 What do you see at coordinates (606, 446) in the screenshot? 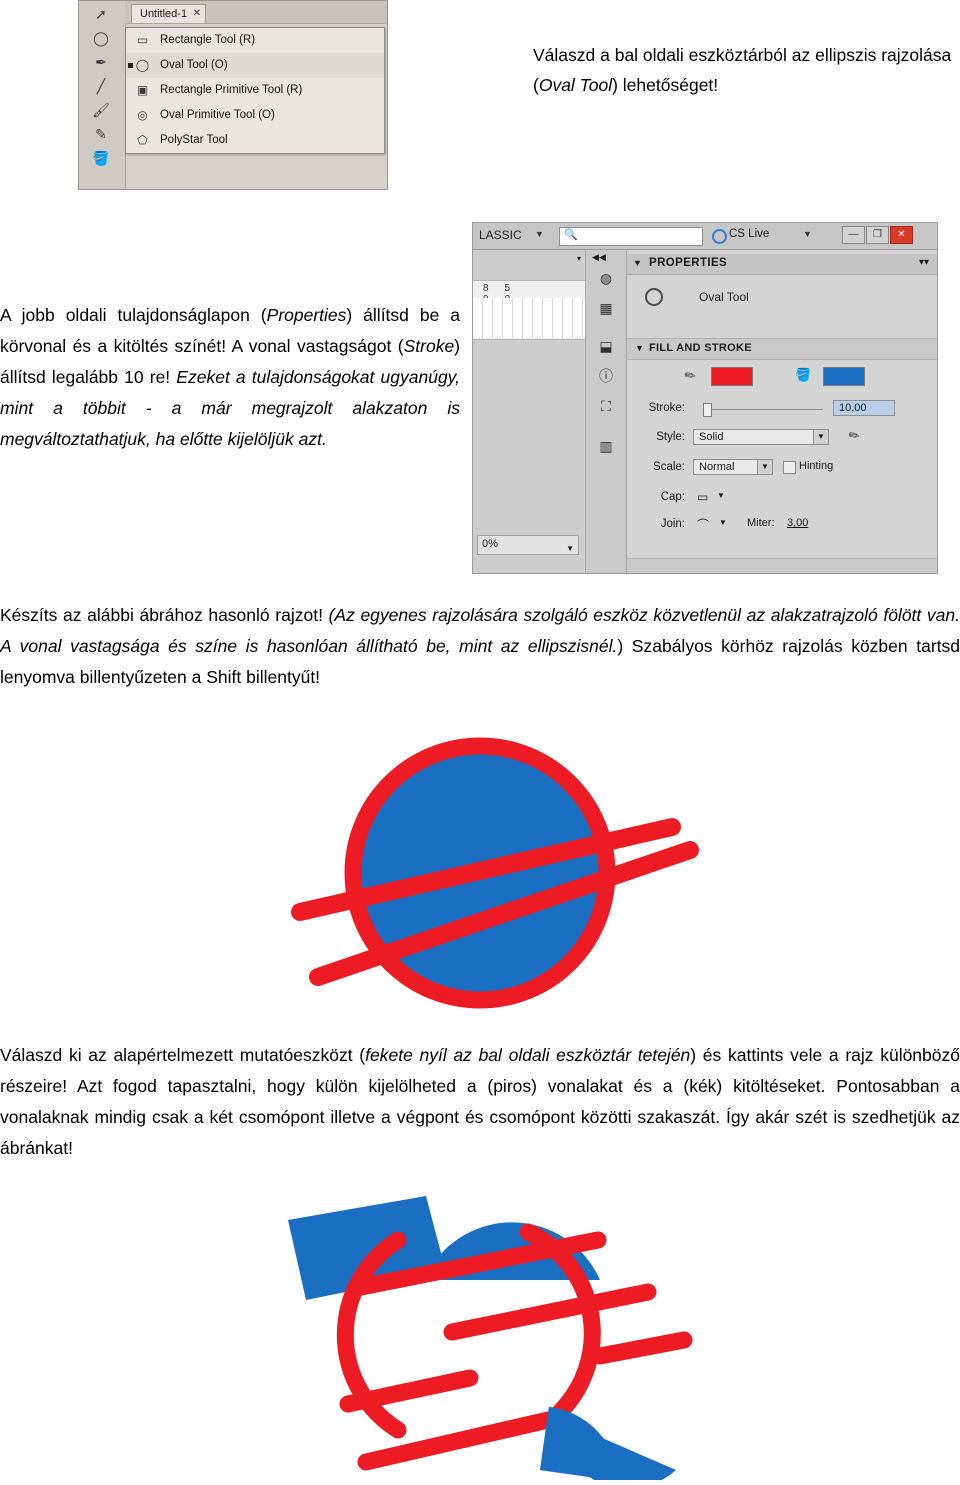
I see `library-panel-icon: ▥` at bounding box center [606, 446].